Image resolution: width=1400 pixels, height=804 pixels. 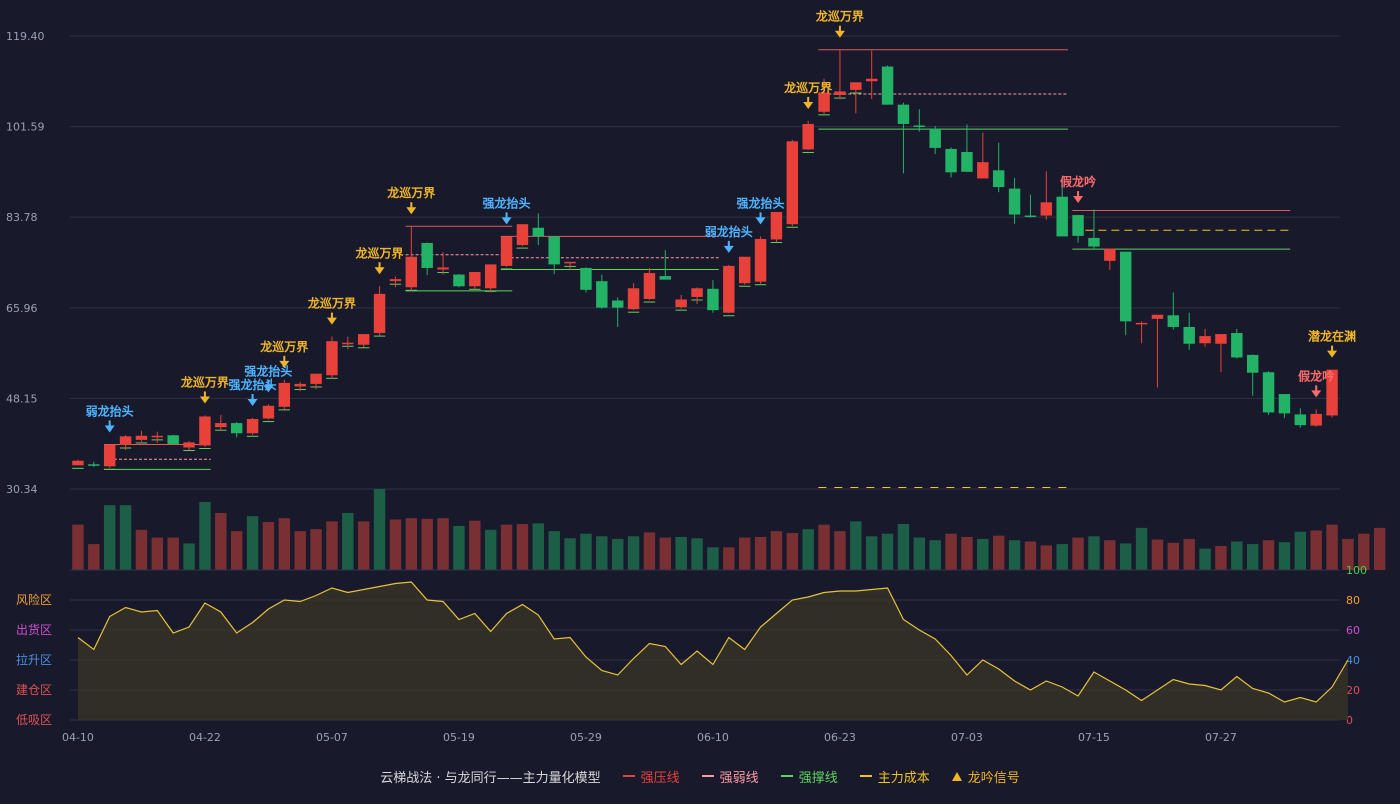 What do you see at coordinates (1356, 570) in the screenshot?
I see `osc-tick-label: 100` at bounding box center [1356, 570].